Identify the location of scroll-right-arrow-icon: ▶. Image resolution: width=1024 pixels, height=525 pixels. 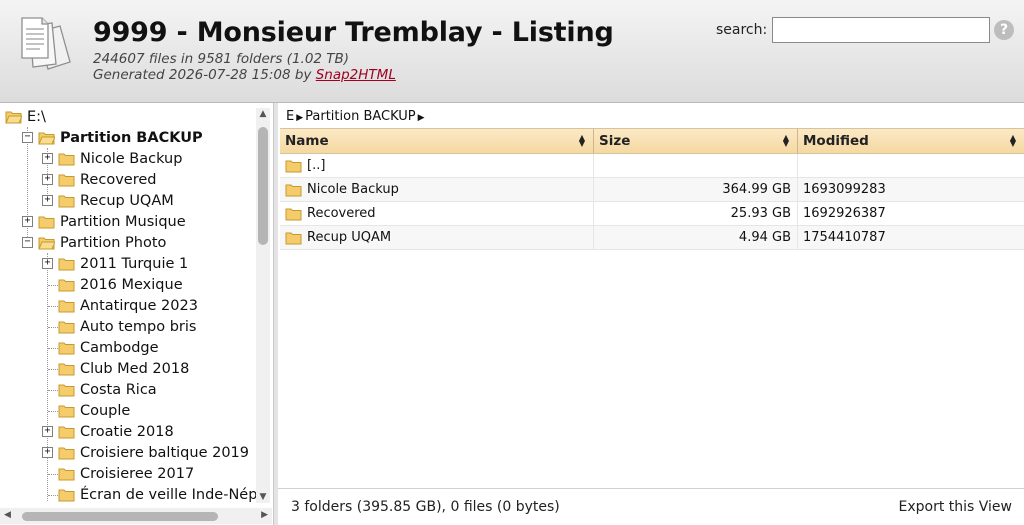
(264, 515).